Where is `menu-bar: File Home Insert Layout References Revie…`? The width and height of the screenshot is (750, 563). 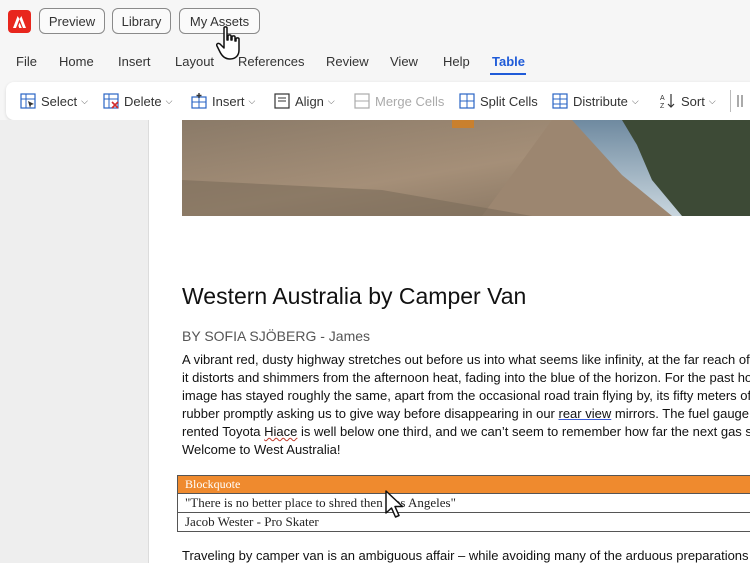
menu-bar: File Home Insert Layout References Revie… is located at coordinates (375, 62).